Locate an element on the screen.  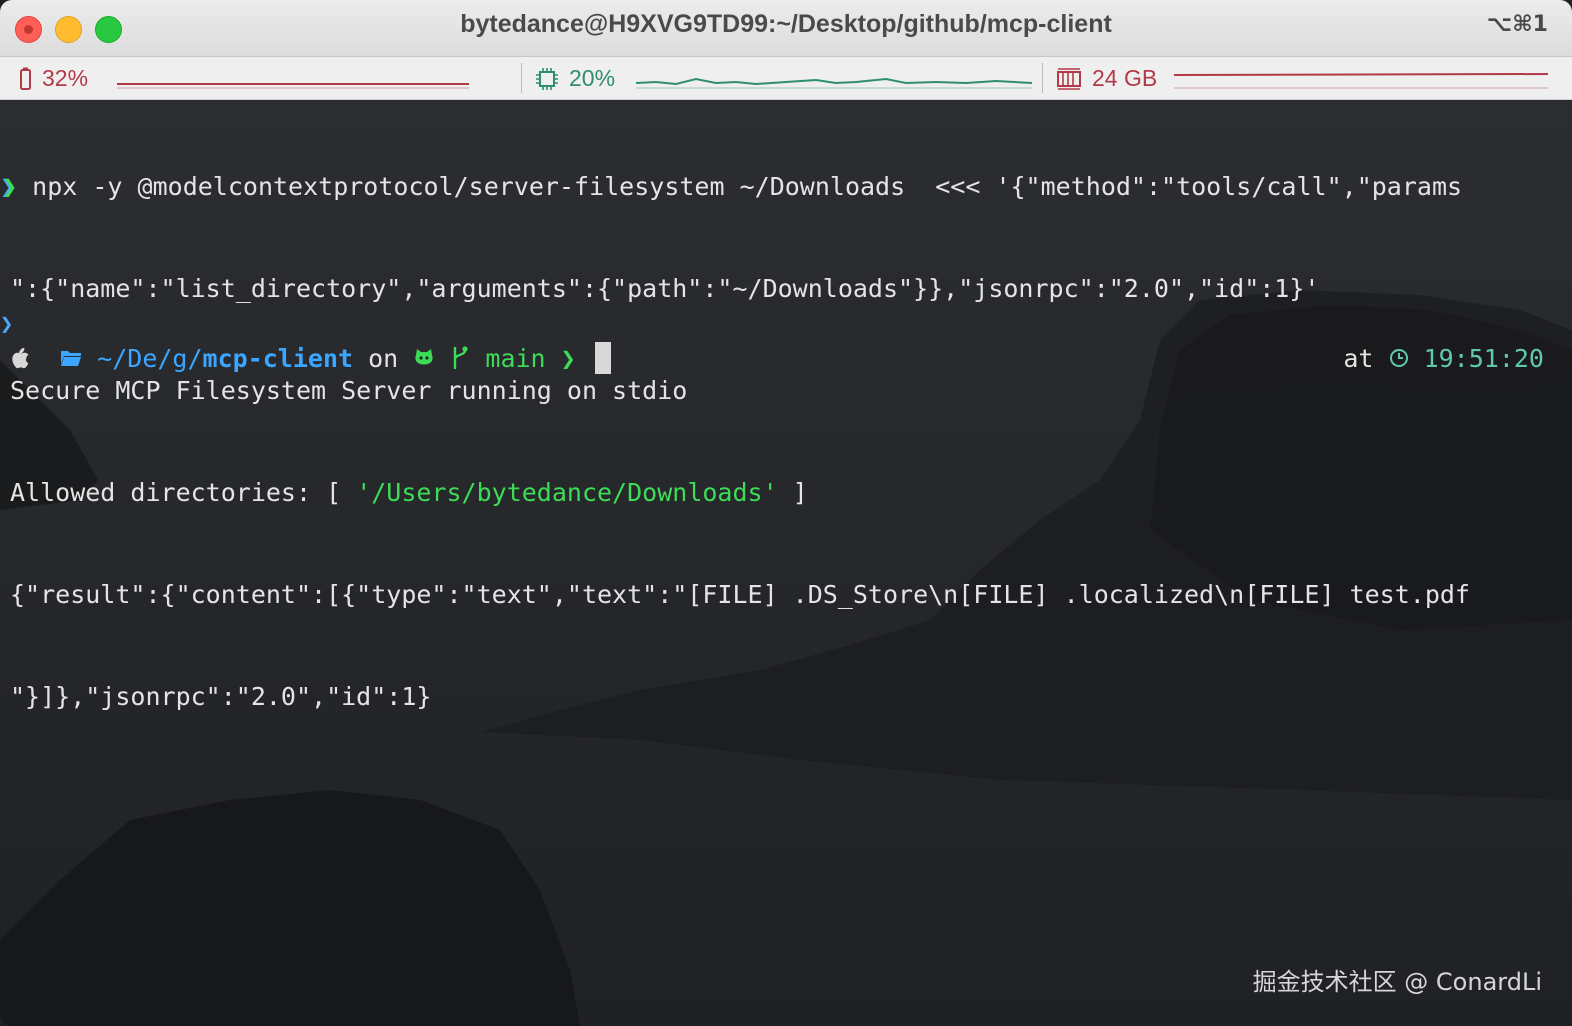
memory-graph is located at coordinates (1361, 81).